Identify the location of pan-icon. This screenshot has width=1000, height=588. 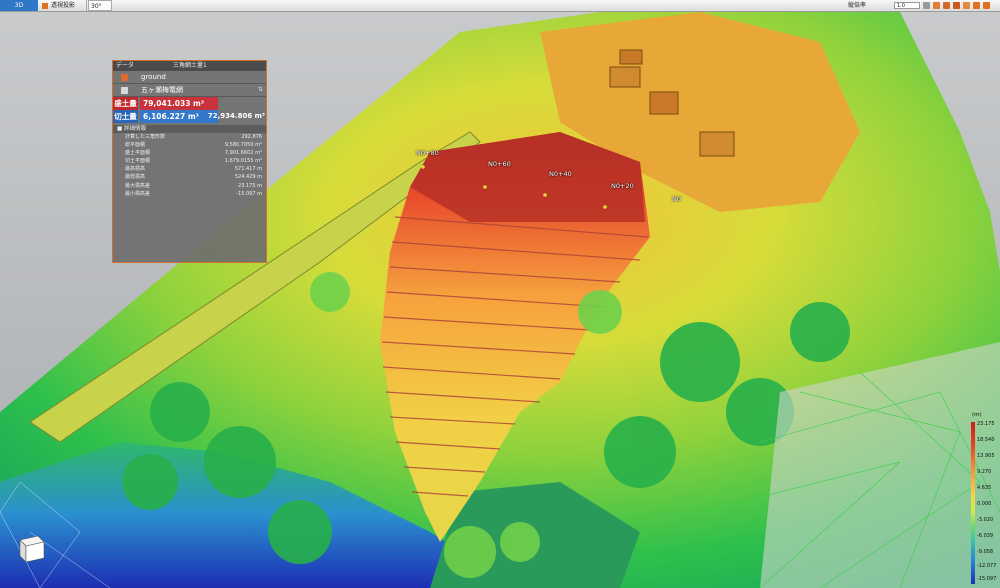
(956, 5).